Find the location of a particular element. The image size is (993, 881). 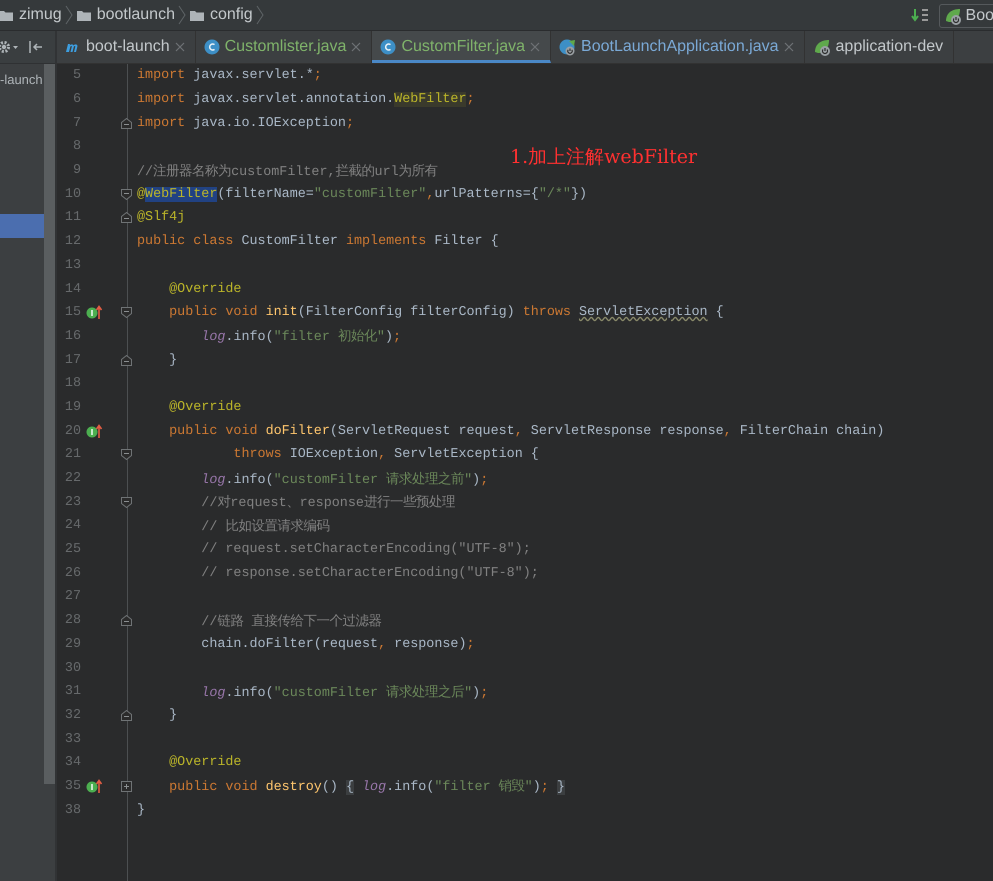

breadcrumb-item: config is located at coordinates (220, 15).